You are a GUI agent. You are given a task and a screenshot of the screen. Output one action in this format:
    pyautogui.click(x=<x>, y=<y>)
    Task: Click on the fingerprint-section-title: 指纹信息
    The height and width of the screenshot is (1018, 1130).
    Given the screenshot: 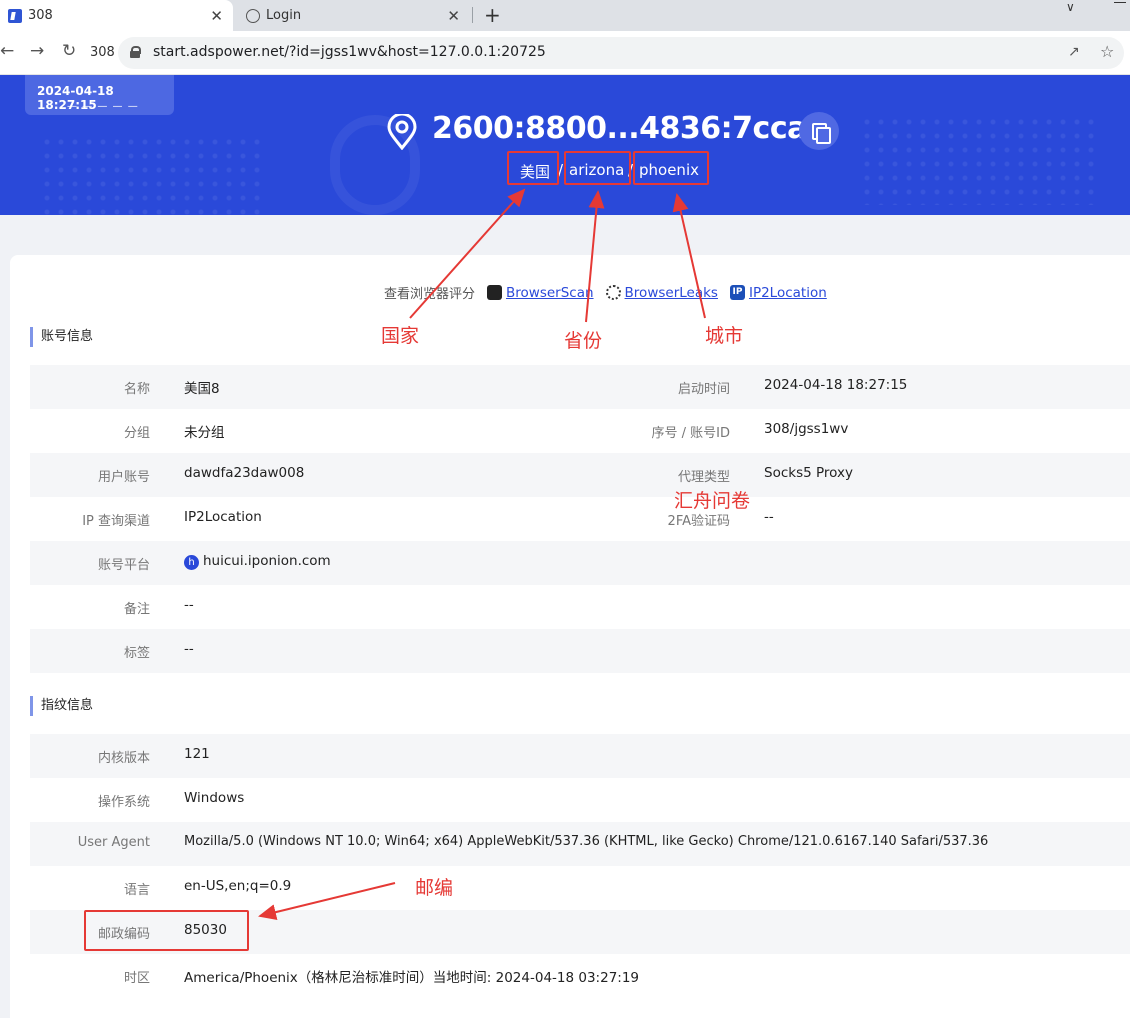 What is the action you would take?
    pyautogui.click(x=61, y=706)
    